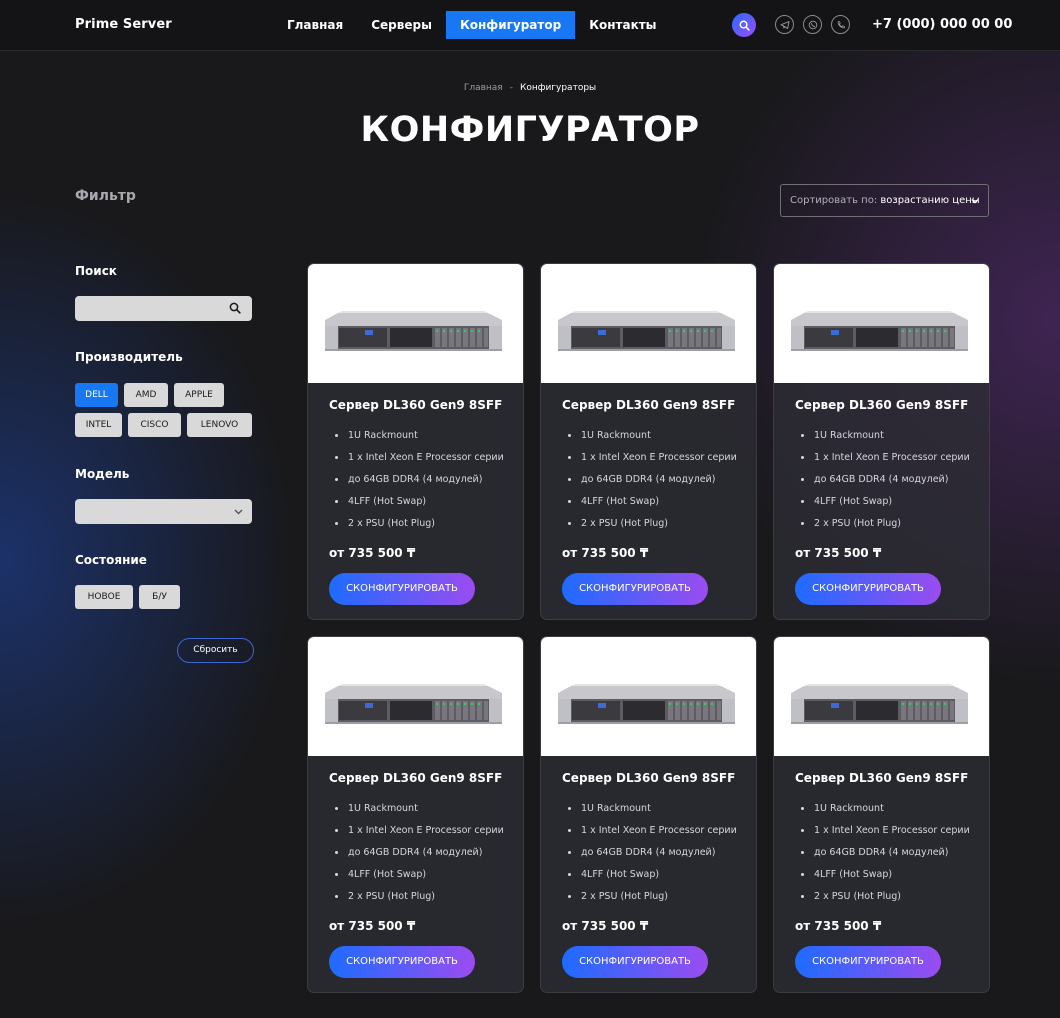  I want to click on telegram-button, so click(784, 24).